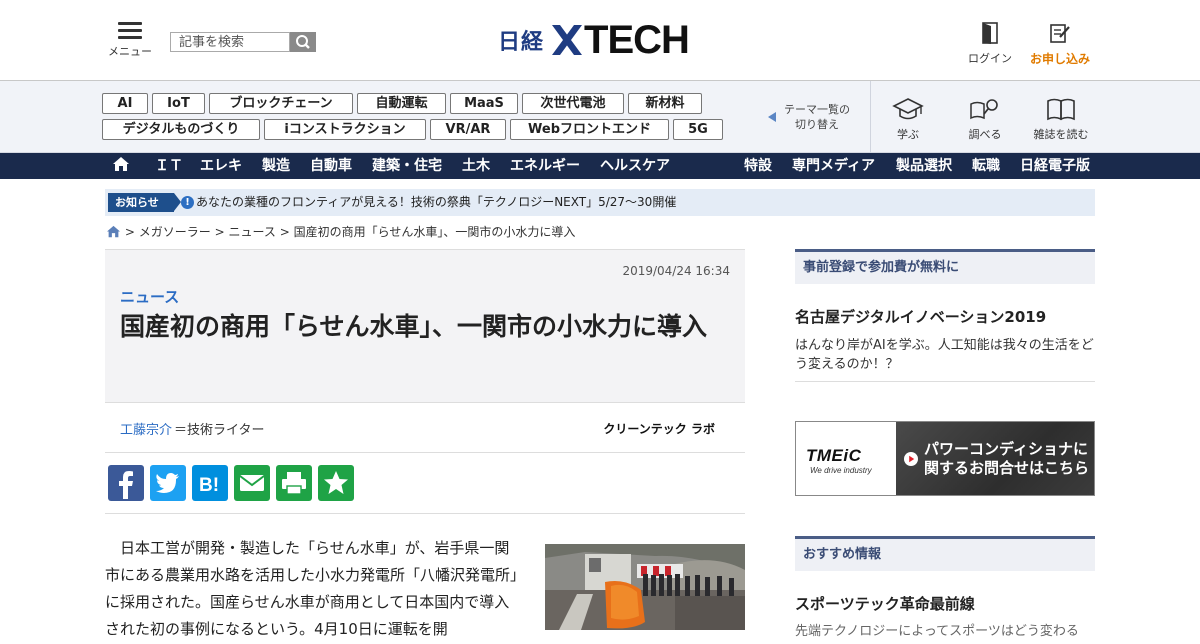 The width and height of the screenshot is (1200, 644). What do you see at coordinates (425, 513) in the screenshot?
I see `divider` at bounding box center [425, 513].